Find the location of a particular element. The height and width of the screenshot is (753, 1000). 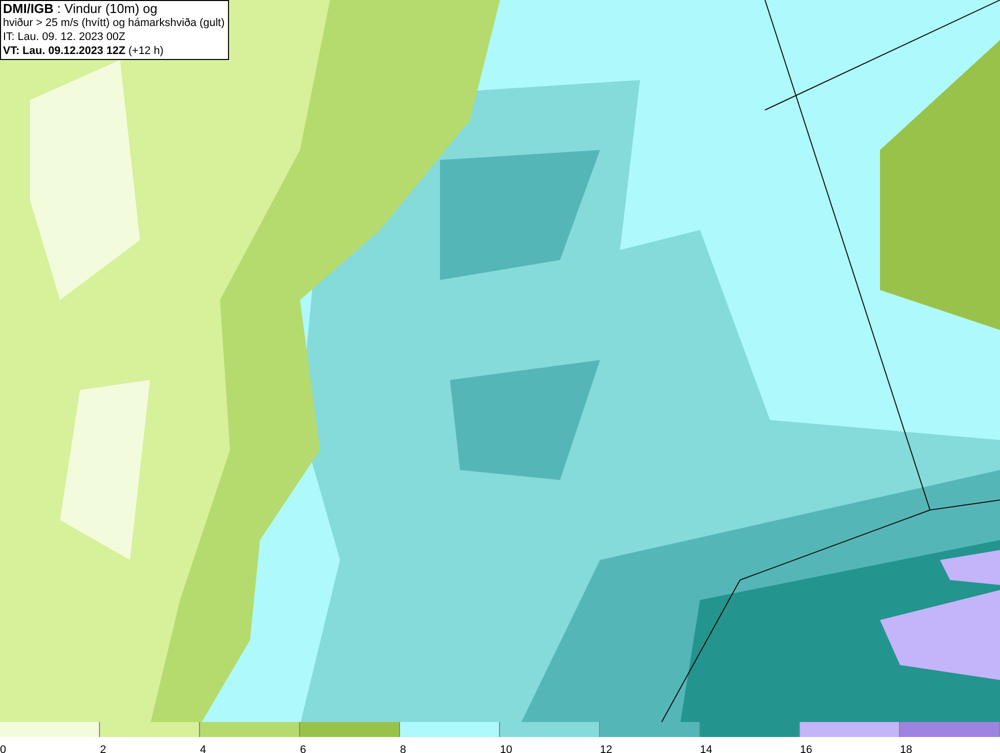

info-text: hviður > 25 m/s (hvítt) og hámarkshviða (gult) is located at coordinates (114, 23).